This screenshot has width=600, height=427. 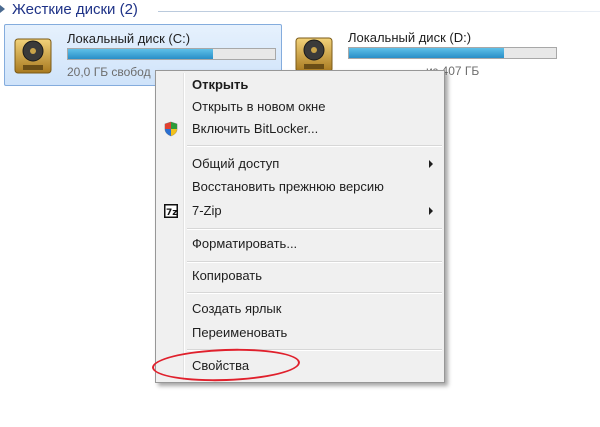 I want to click on group-title: Жесткие диски (2), so click(x=75, y=9).